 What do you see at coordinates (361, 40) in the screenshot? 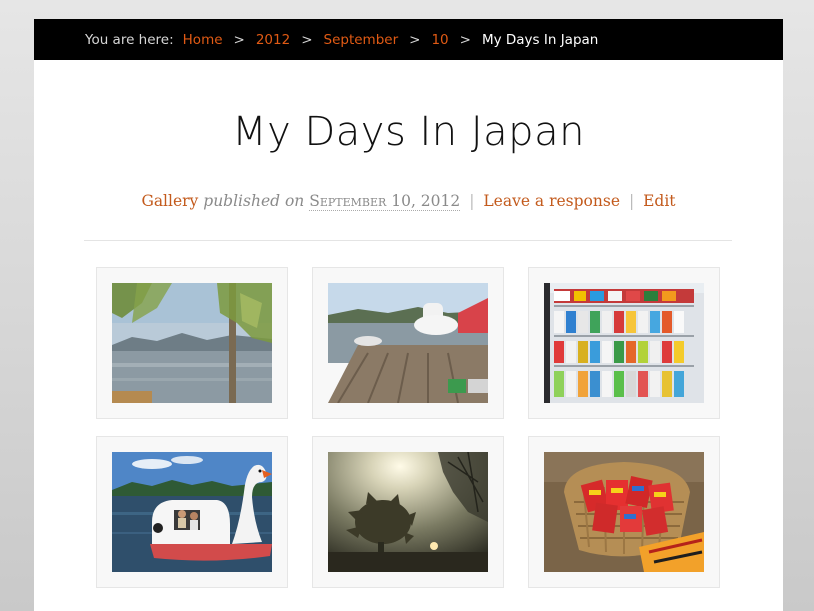
I see `breadcrumb-month-link: September` at bounding box center [361, 40].